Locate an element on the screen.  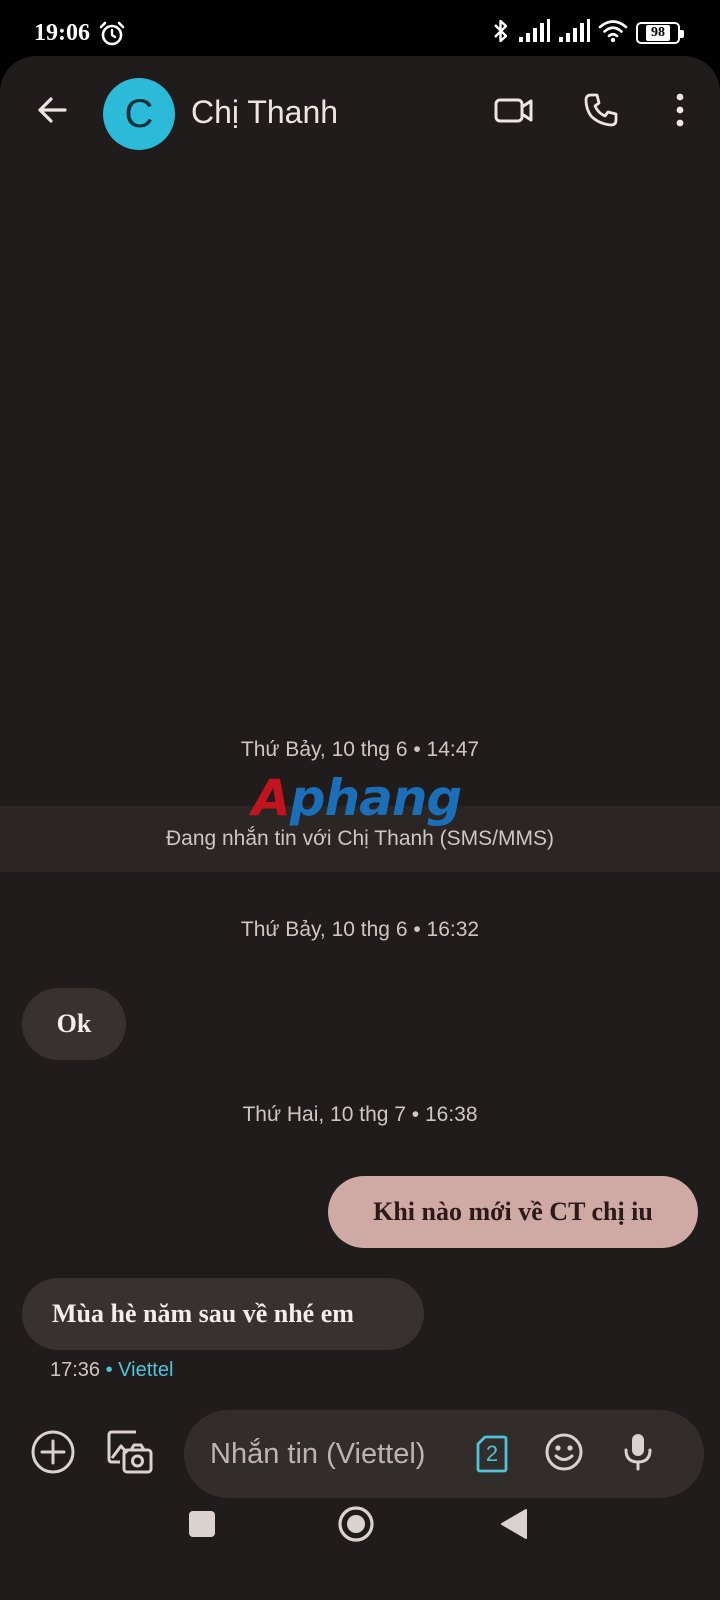
video-camera-icon is located at coordinates (514, 112).